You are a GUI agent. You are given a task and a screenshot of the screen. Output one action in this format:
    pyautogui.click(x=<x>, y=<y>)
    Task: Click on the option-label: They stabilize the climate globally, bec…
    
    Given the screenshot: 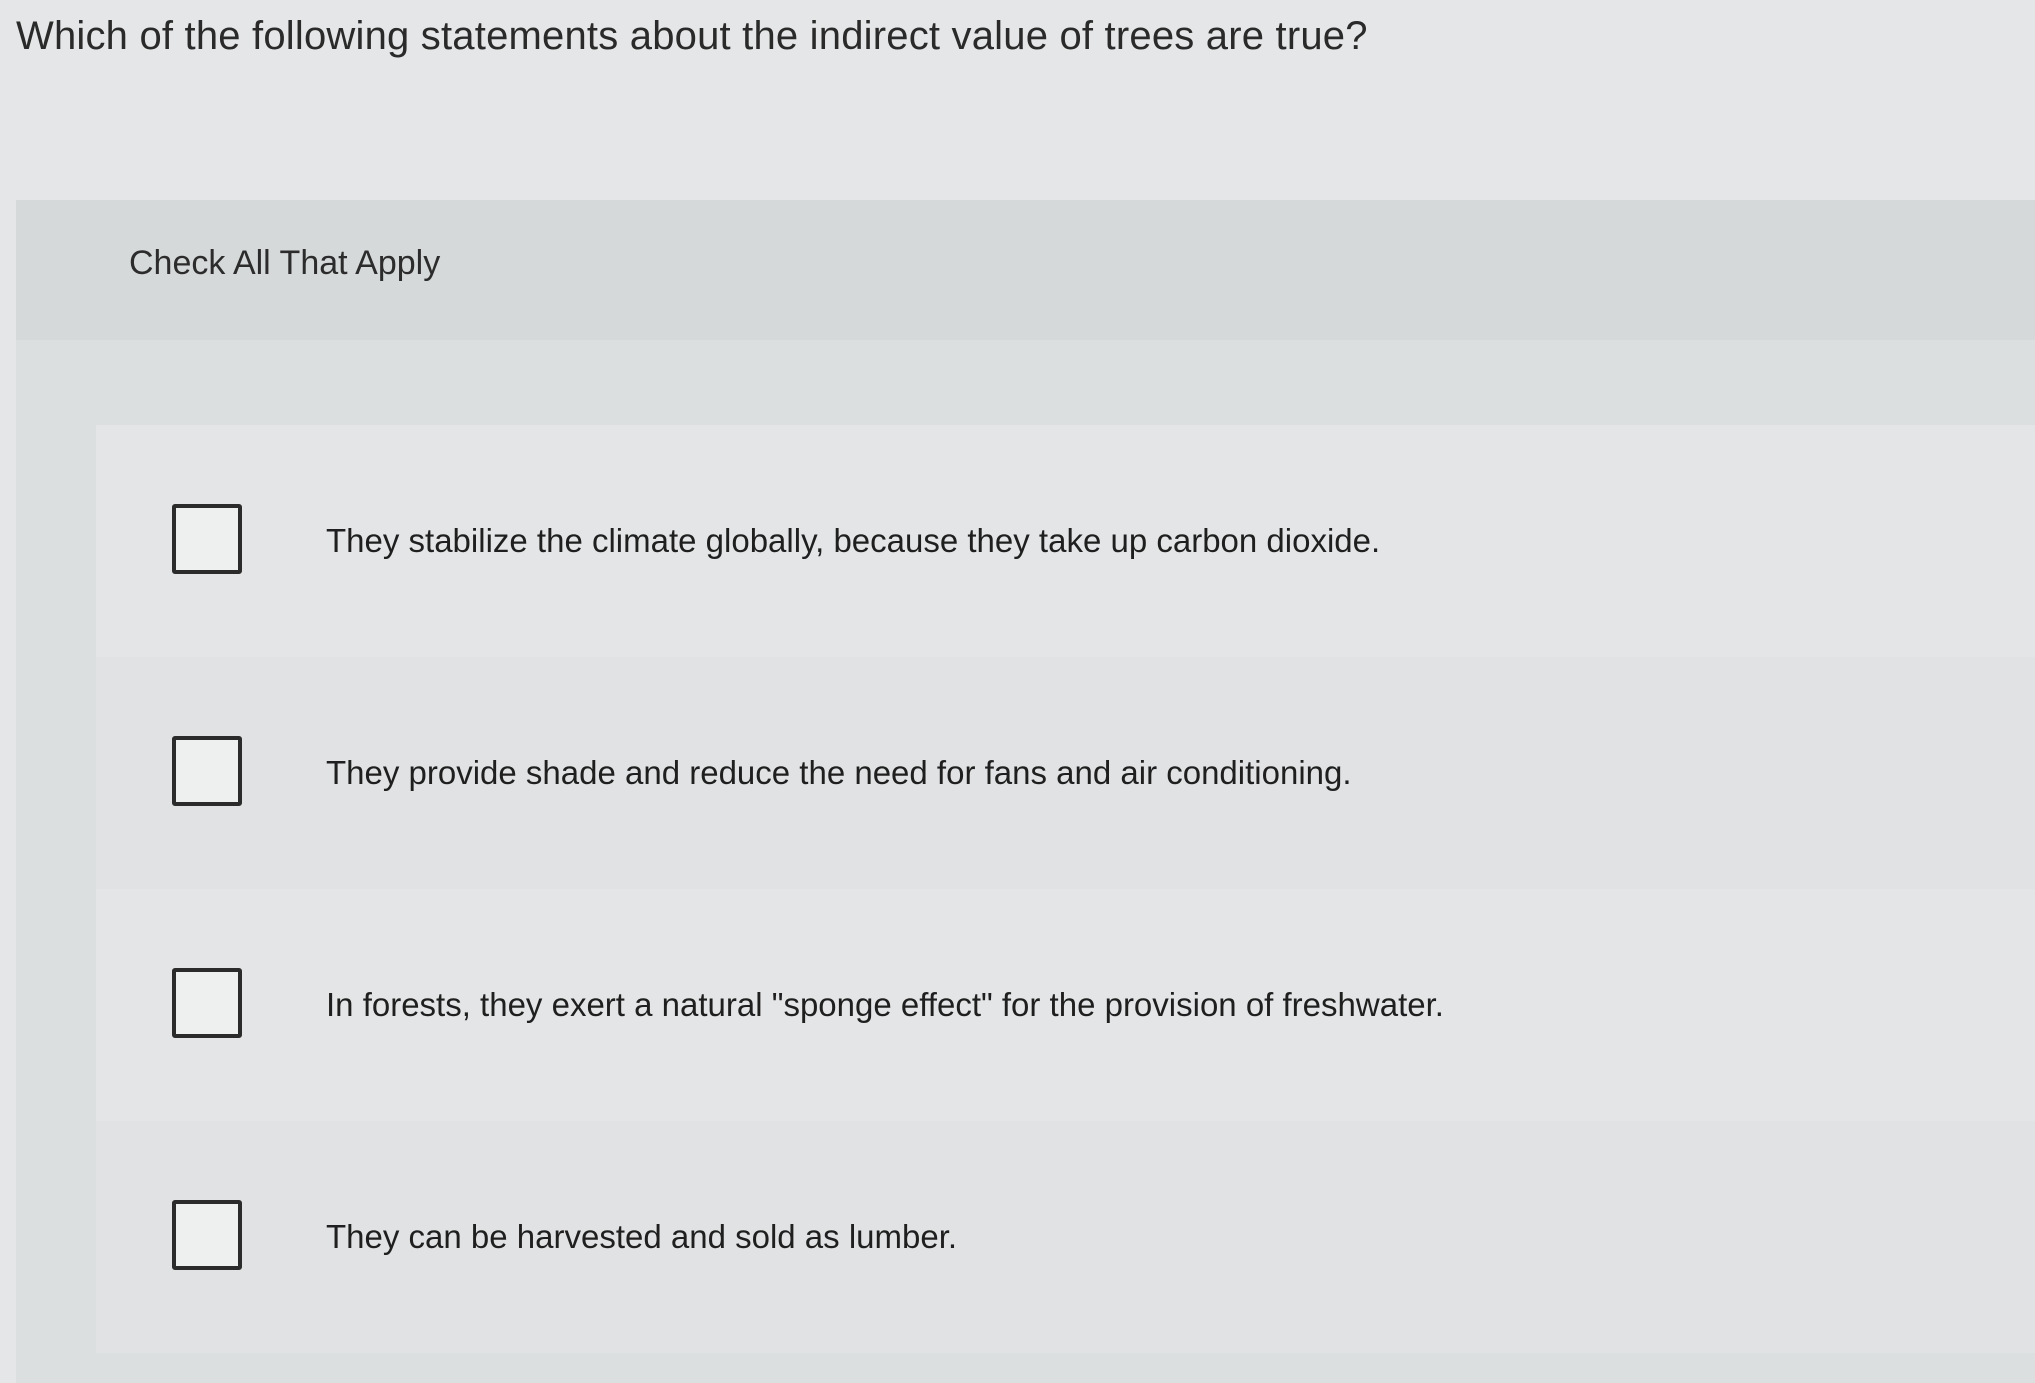 What is the action you would take?
    pyautogui.click(x=853, y=541)
    